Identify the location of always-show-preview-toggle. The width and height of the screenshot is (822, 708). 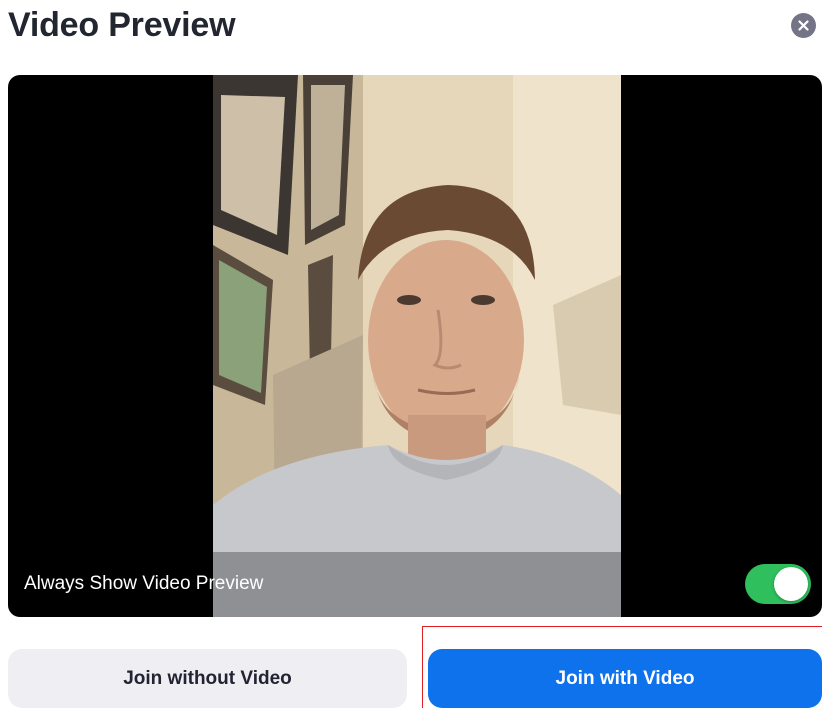
(778, 584).